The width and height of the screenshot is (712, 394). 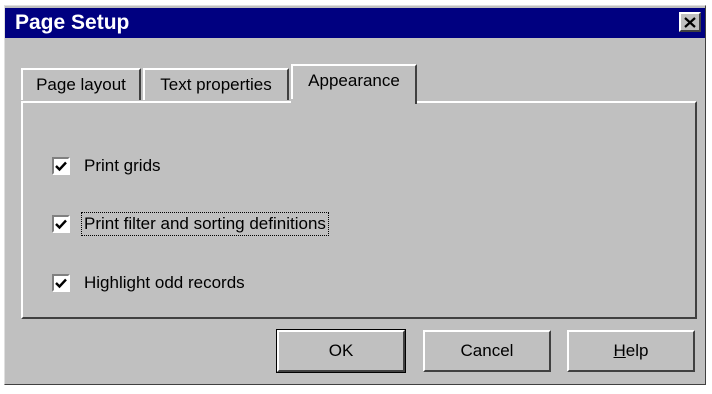 I want to click on help-button: Help, so click(x=631, y=351).